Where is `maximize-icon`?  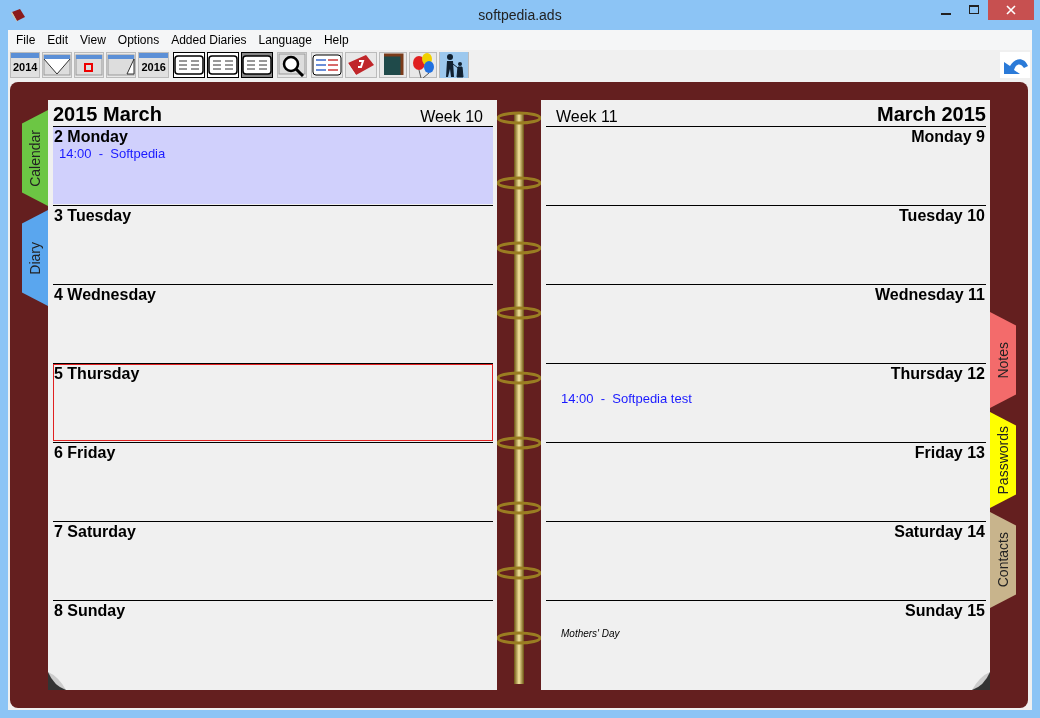 maximize-icon is located at coordinates (974, 10).